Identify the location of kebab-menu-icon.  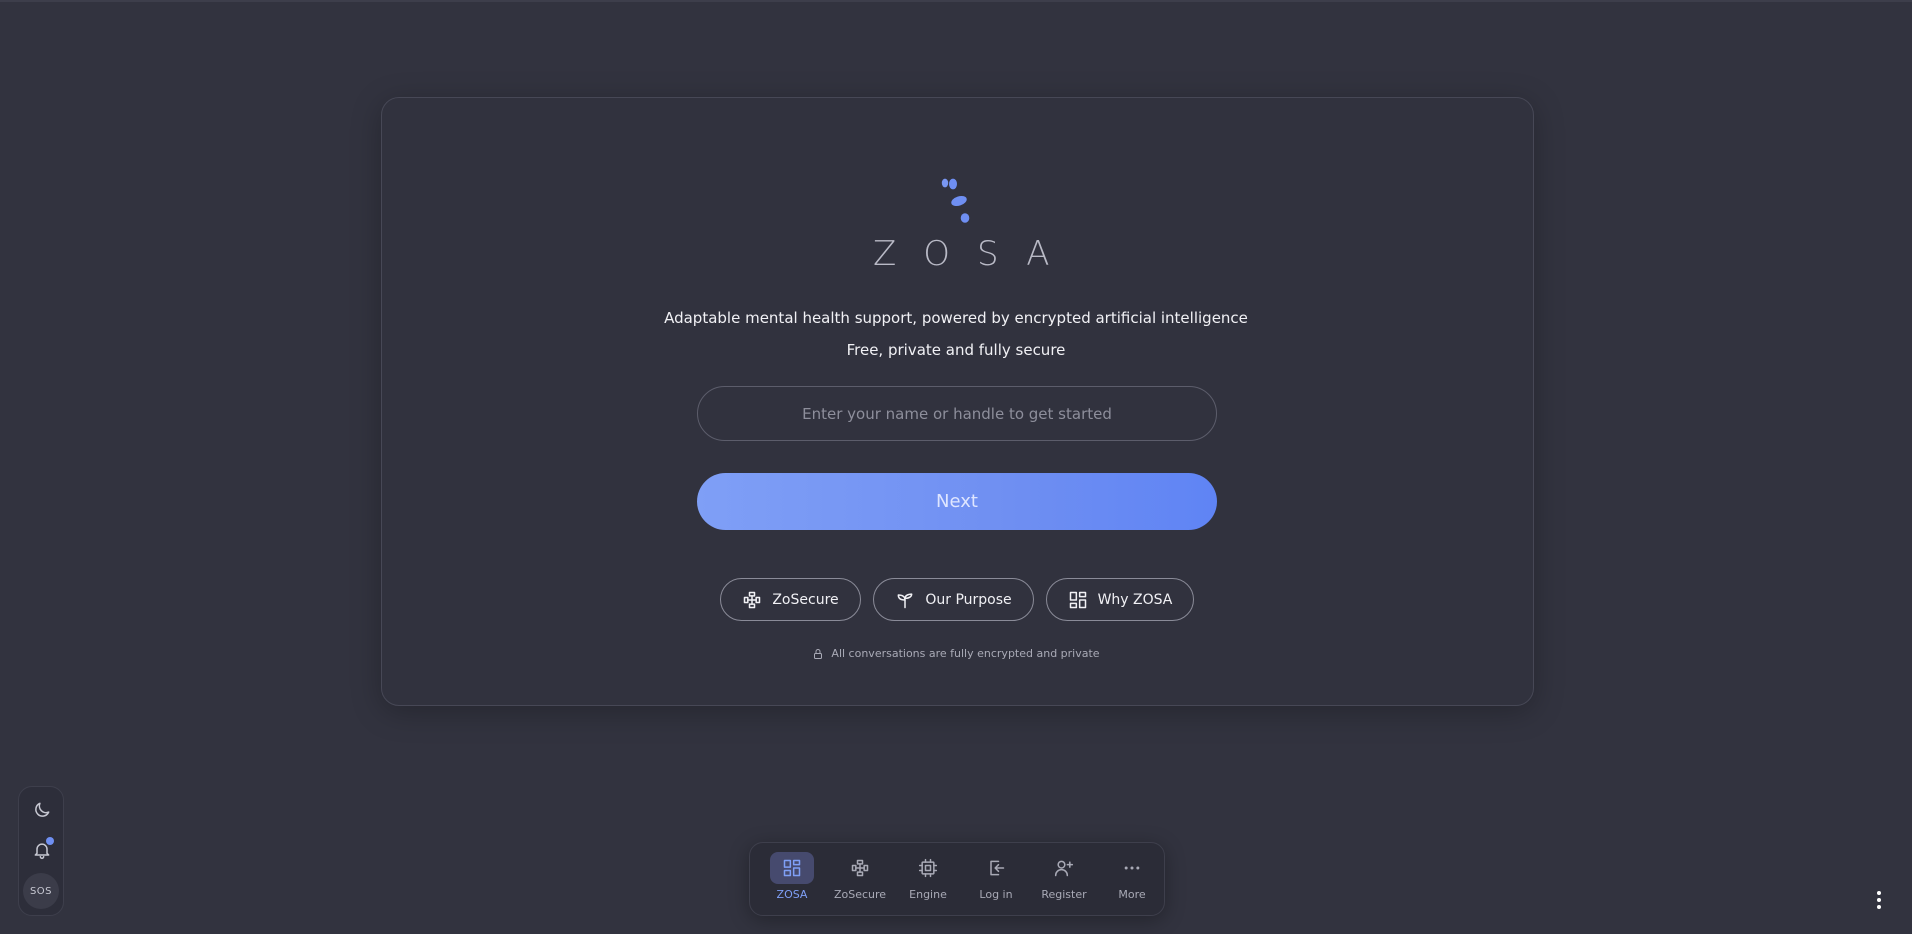
(1879, 900).